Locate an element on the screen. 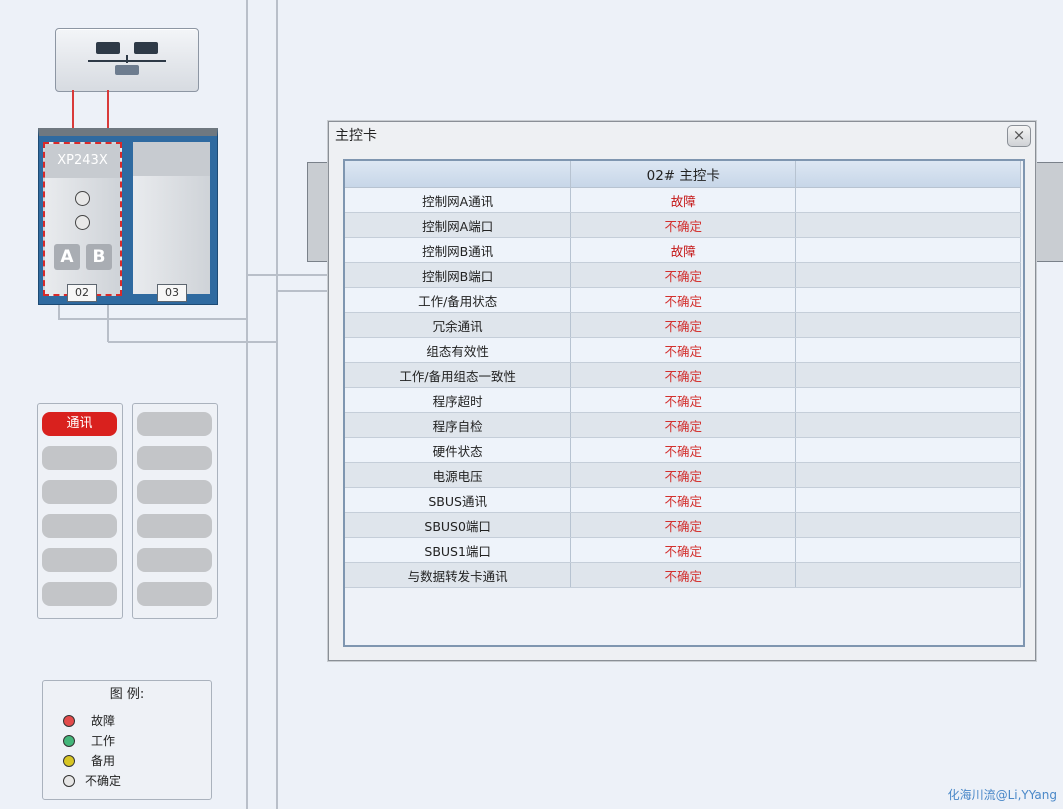  table-row: 程序超时 不确定 is located at coordinates (683, 400).